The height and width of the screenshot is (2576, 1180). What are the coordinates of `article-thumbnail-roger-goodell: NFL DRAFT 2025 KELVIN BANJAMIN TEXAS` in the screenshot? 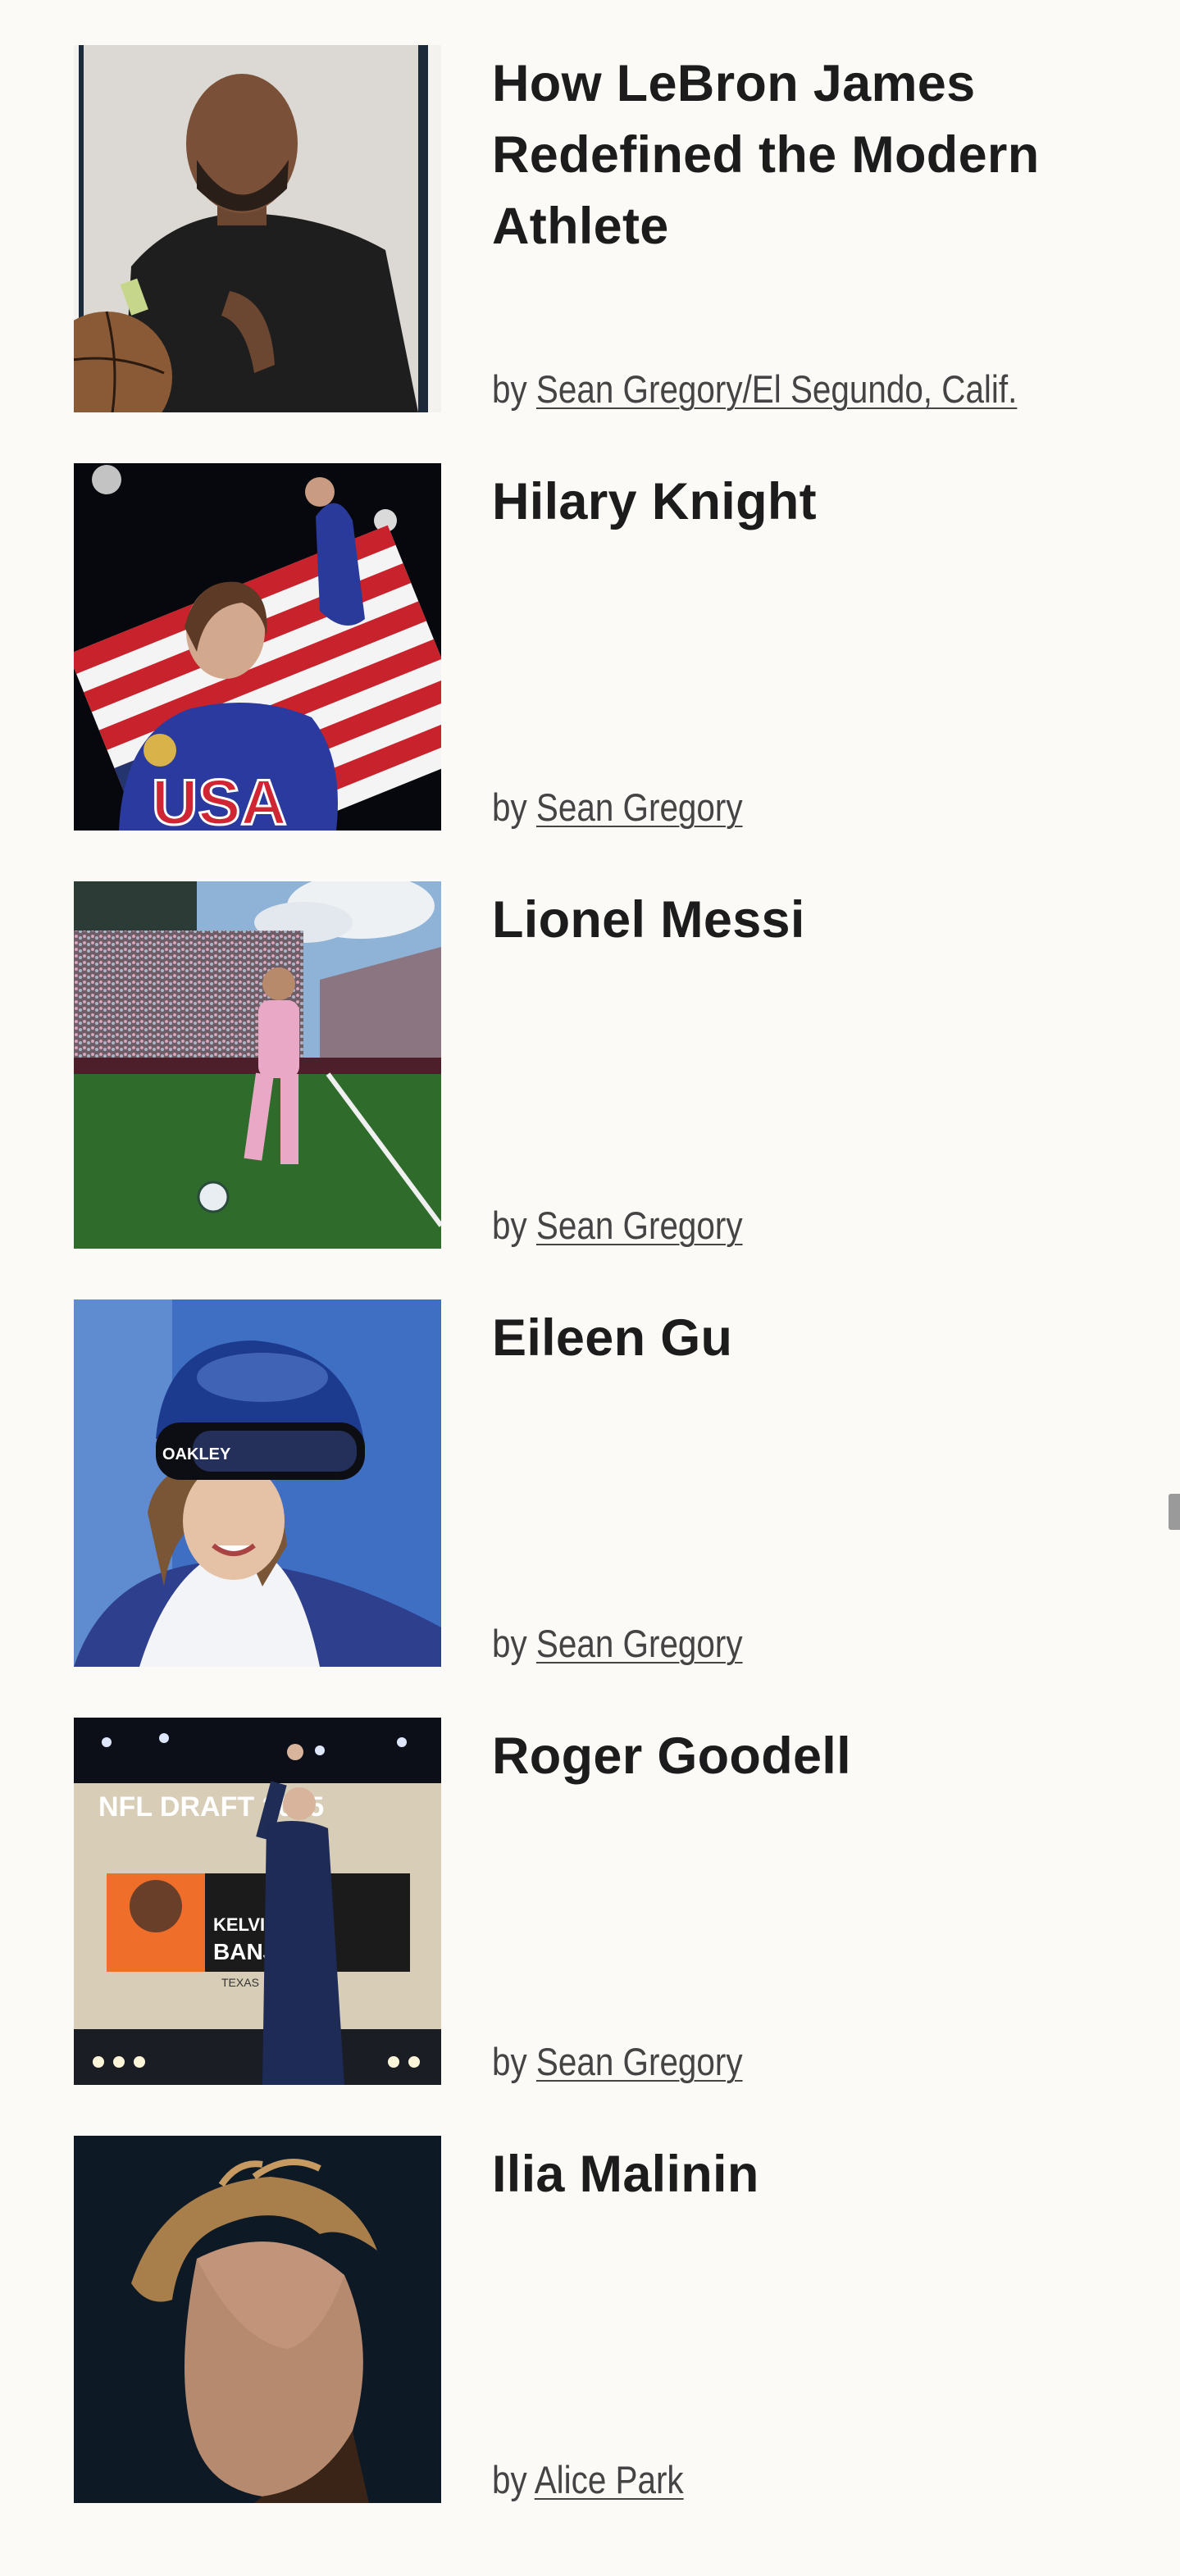 It's located at (257, 1902).